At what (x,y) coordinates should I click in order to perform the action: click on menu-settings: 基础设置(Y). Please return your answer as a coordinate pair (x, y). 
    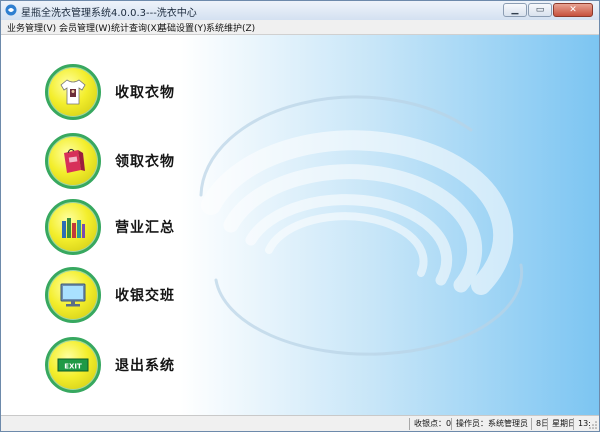
    Looking at the image, I should click on (182, 27).